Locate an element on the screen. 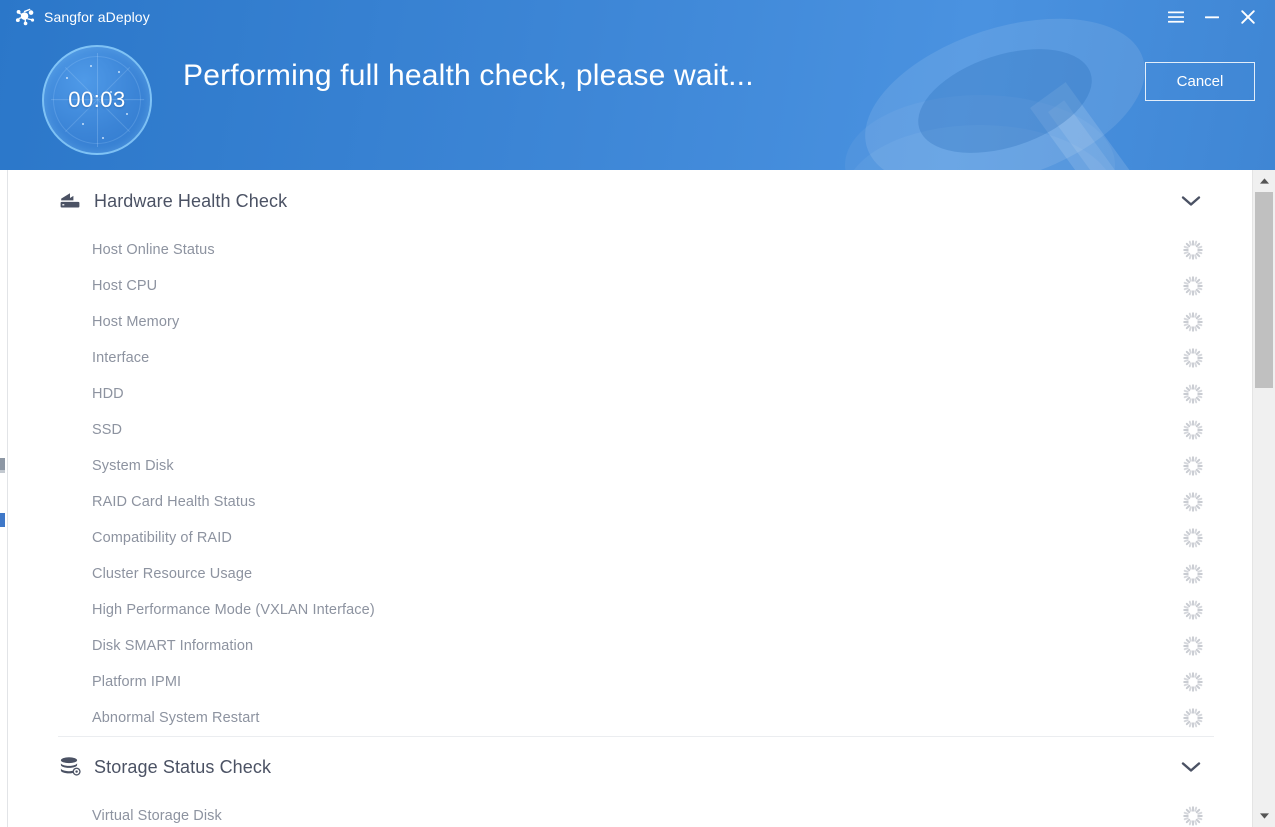 This screenshot has height=827, width=1275. server-hardware-icon is located at coordinates (70, 200).